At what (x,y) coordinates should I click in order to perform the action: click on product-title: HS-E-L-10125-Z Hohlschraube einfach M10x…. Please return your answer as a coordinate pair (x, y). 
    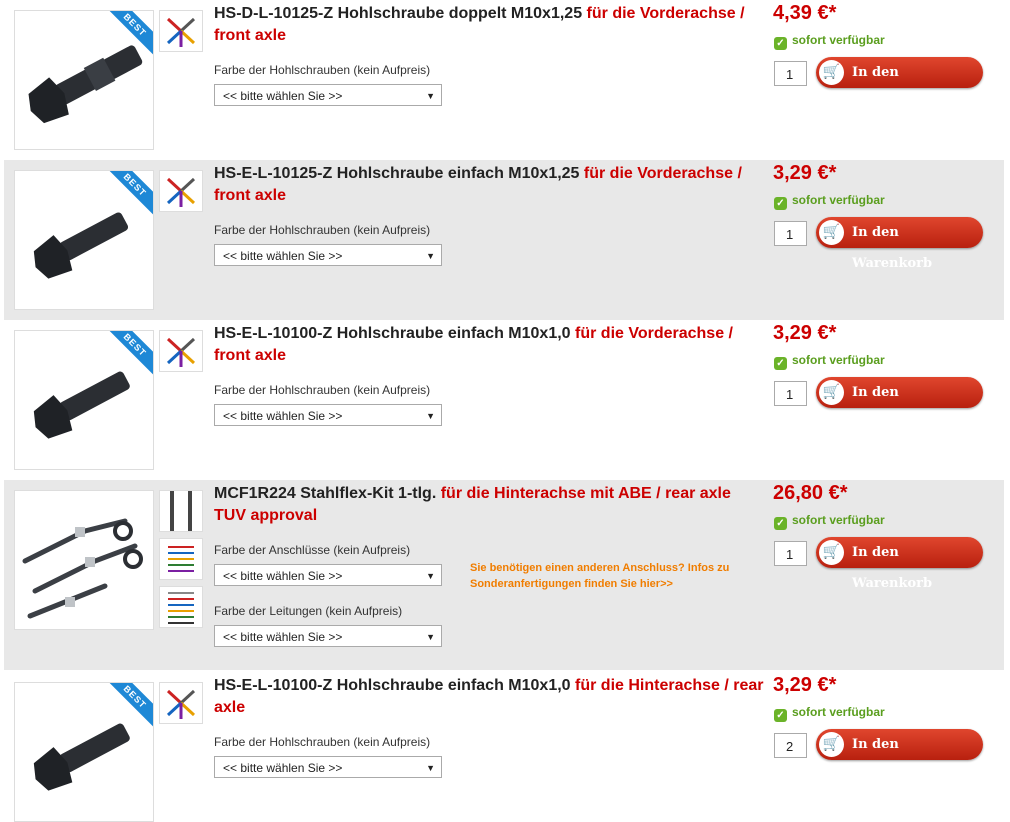
    Looking at the image, I should click on (489, 185).